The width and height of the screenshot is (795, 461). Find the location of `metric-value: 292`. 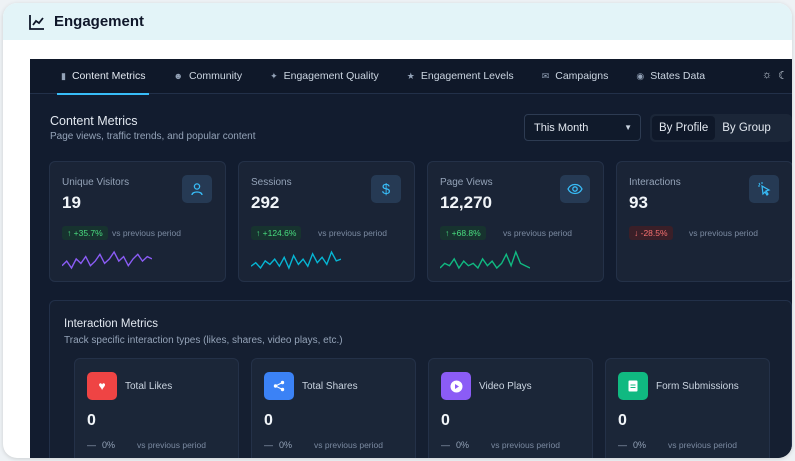

metric-value: 292 is located at coordinates (265, 202).